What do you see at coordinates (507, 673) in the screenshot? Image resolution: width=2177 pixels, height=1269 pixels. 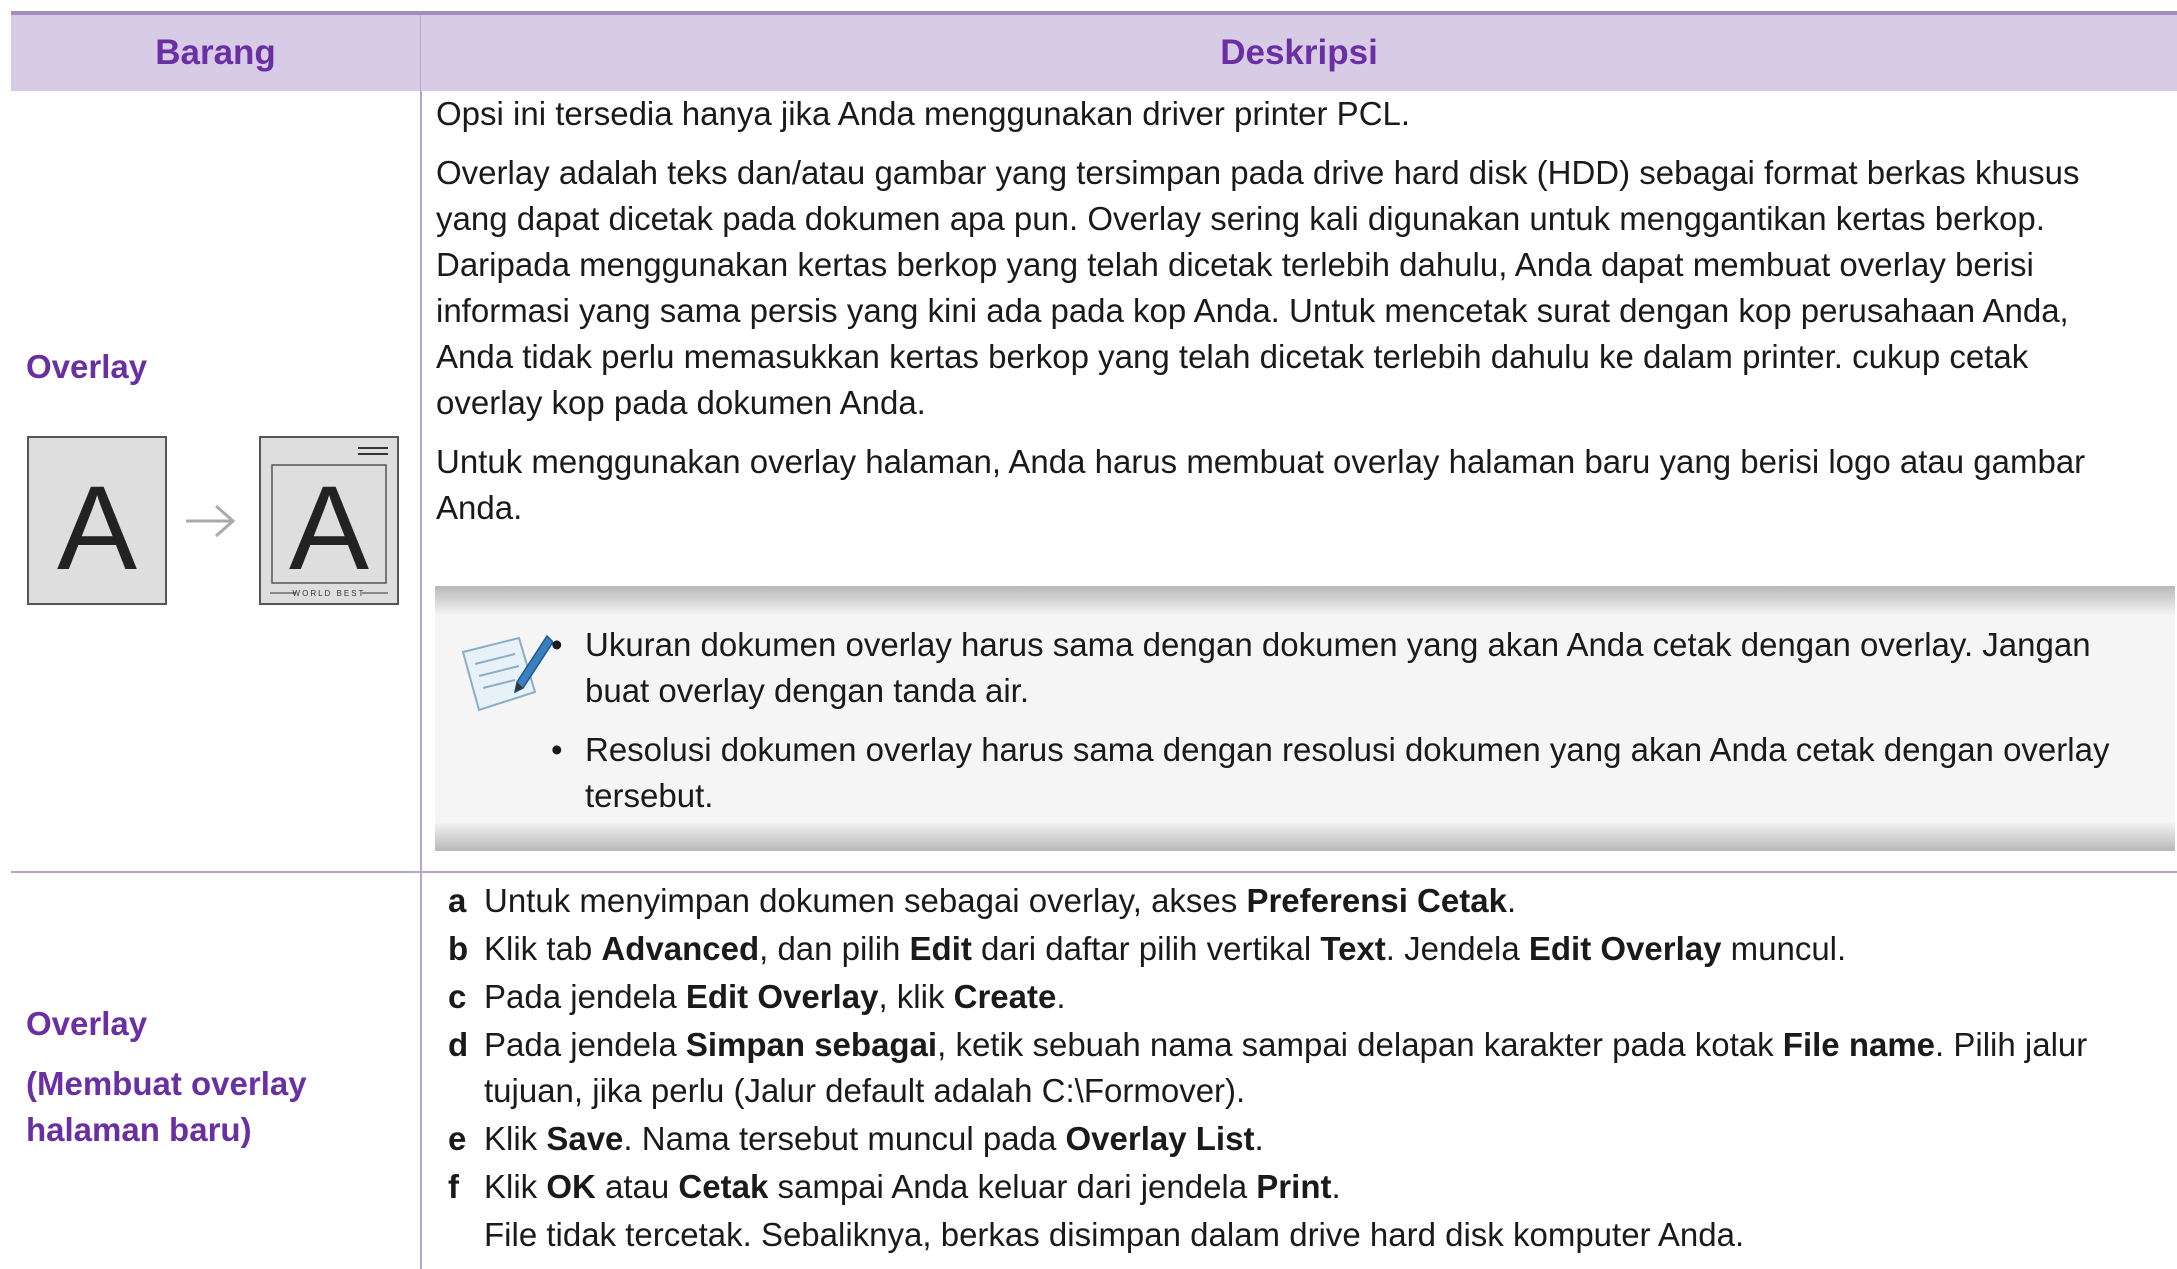 I see `note-icon` at bounding box center [507, 673].